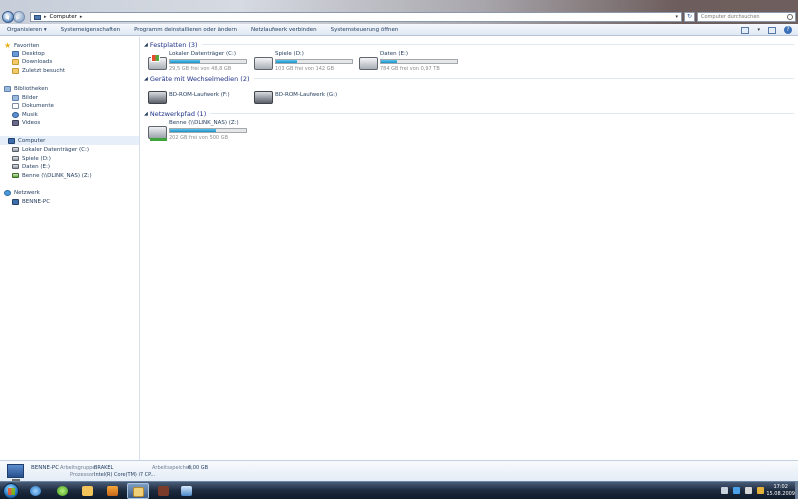 This screenshot has width=798, height=499. I want to click on open-control-panel-button: Systemsteuerung öffnen, so click(365, 30).